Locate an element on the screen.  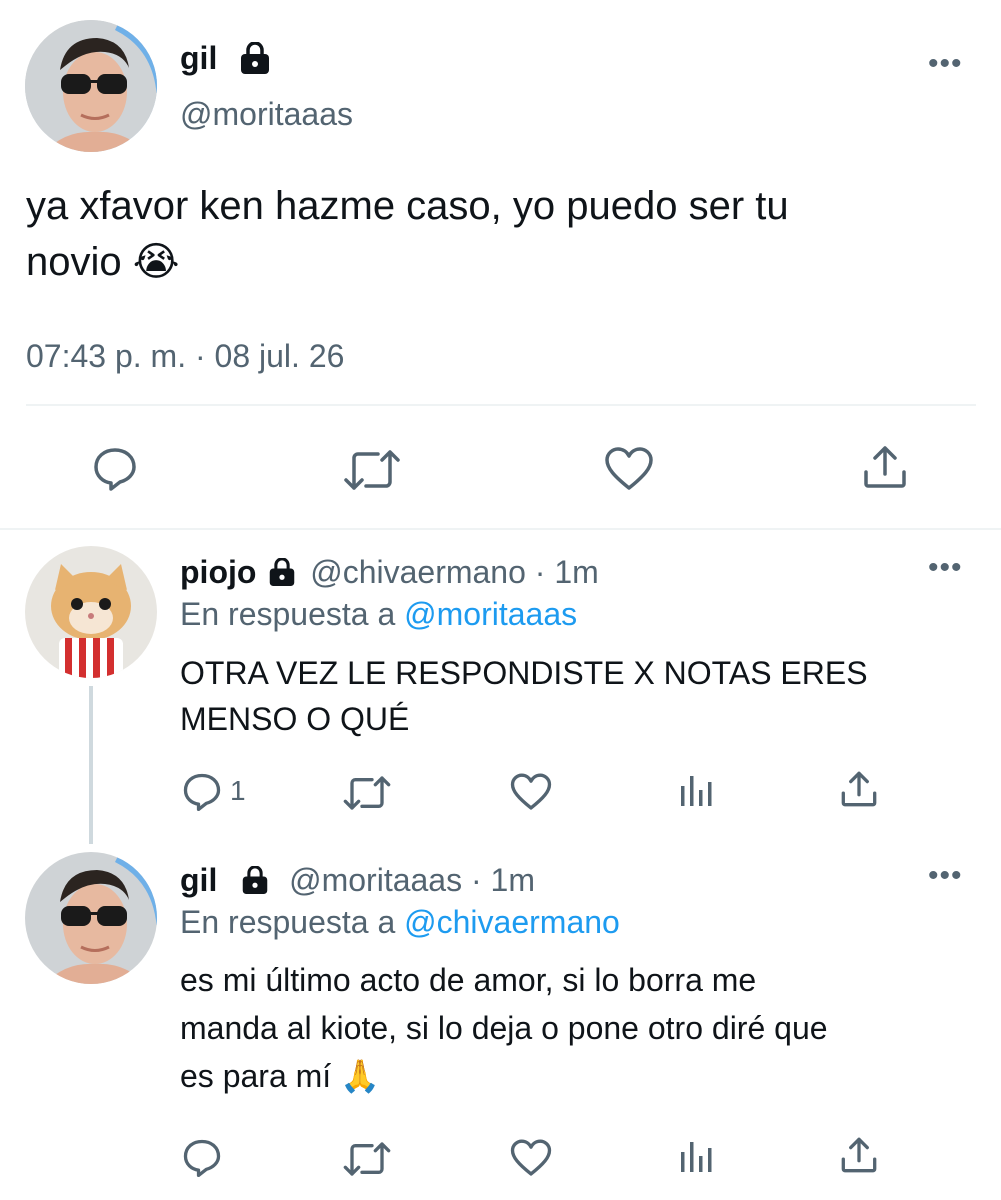
mention-link: @moritaaas is located at coordinates (490, 614).